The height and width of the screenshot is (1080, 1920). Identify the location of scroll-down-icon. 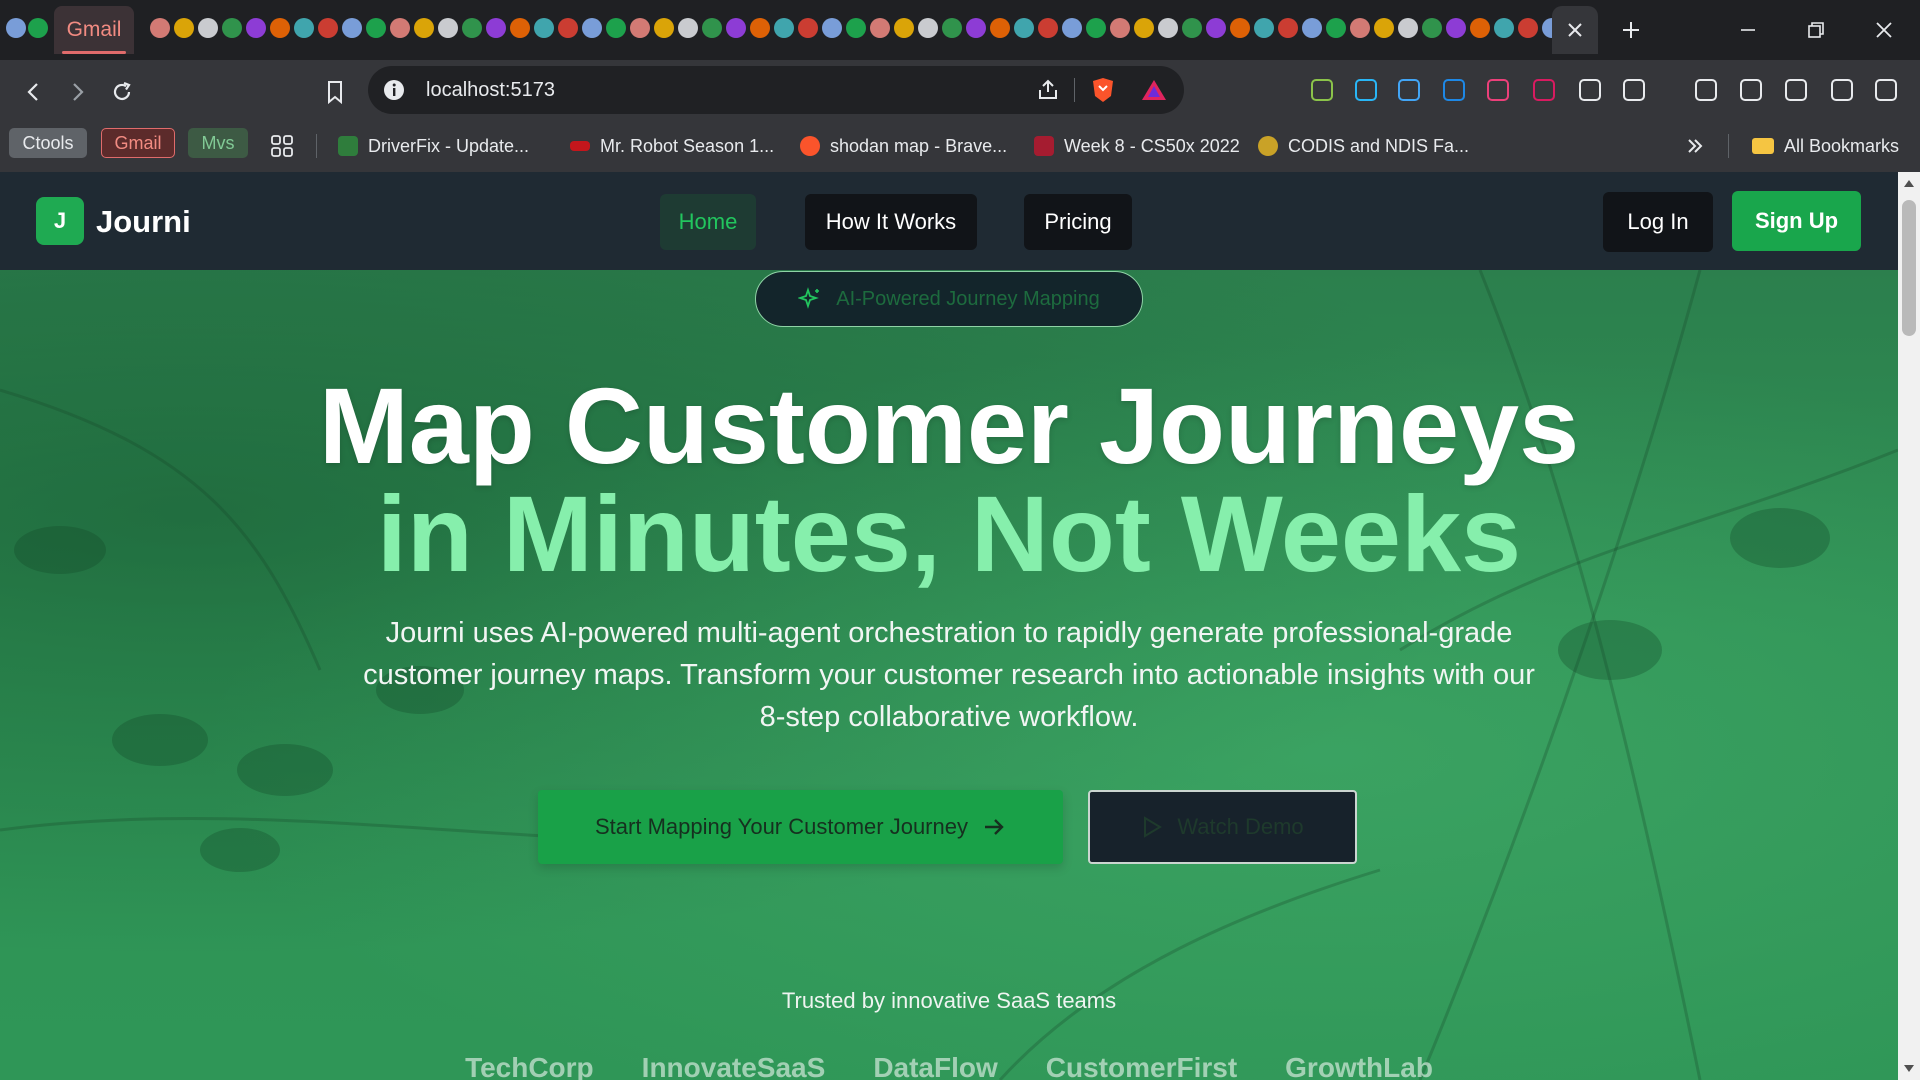
(1909, 1069).